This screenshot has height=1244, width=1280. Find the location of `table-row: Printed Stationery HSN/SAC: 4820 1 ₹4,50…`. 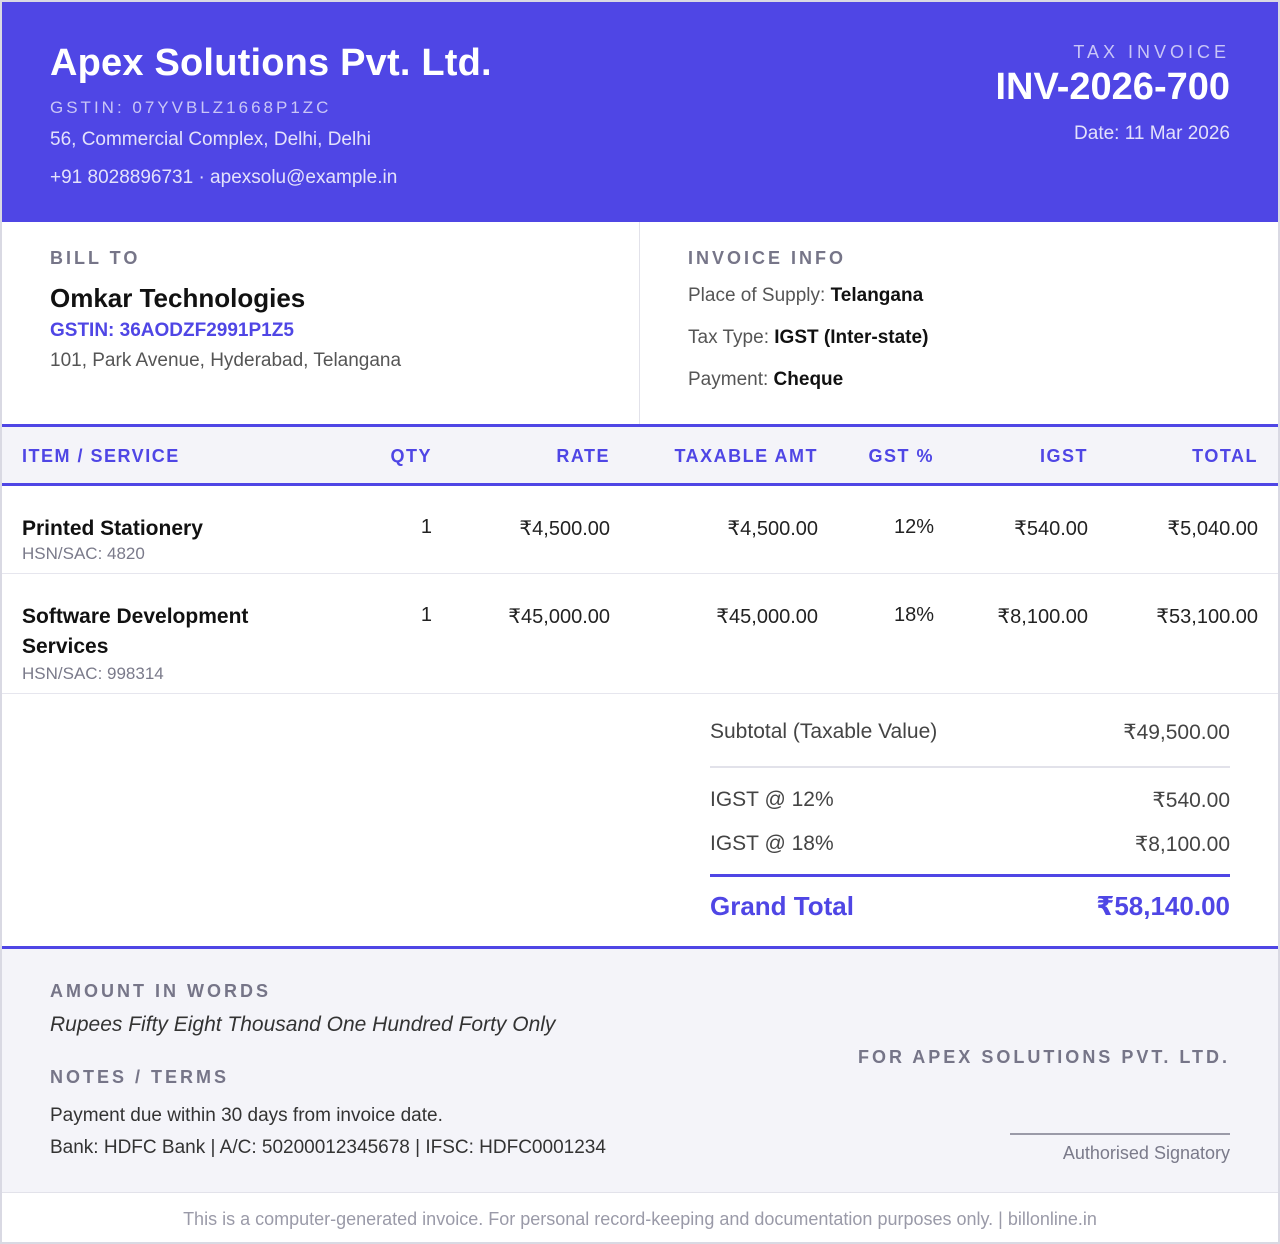

table-row: Printed Stationery HSN/SAC: 4820 1 ₹4,50… is located at coordinates (640, 530).